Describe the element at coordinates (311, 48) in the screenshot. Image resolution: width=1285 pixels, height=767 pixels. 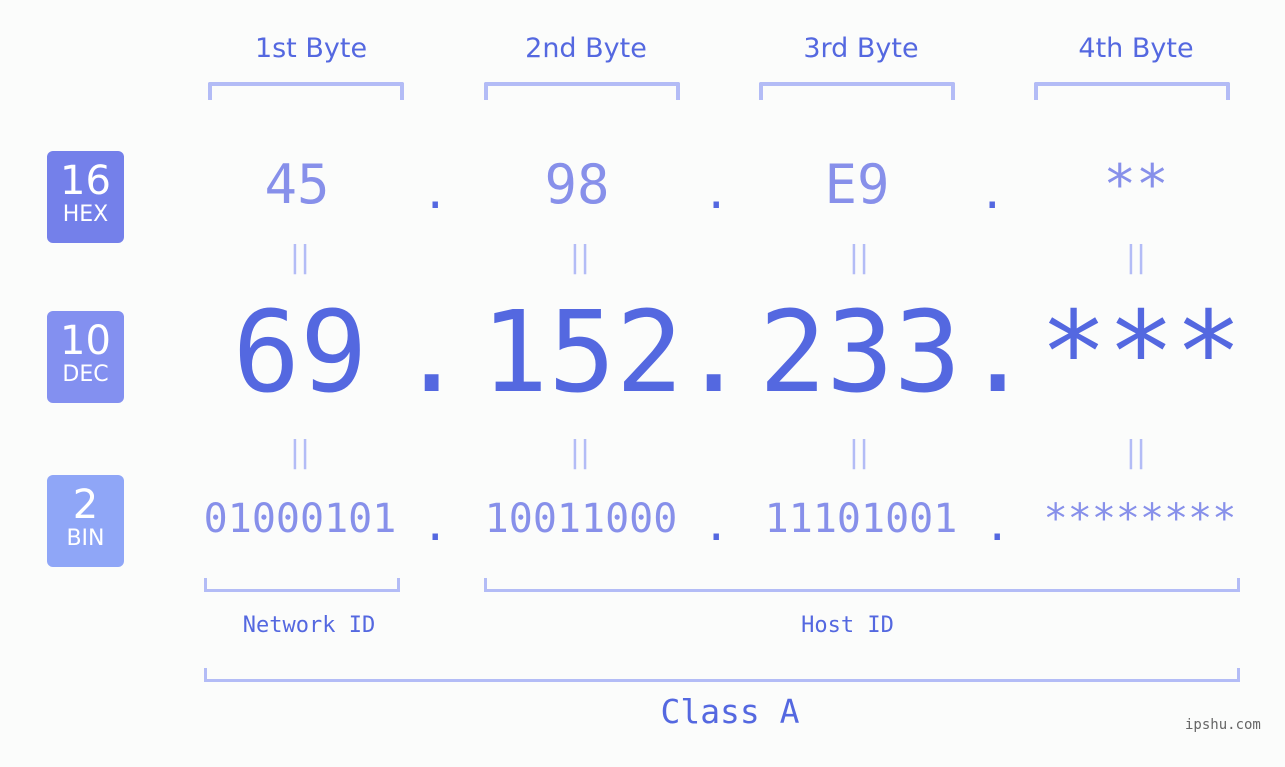
I see `byte-label-1: 1st Byte` at that location.